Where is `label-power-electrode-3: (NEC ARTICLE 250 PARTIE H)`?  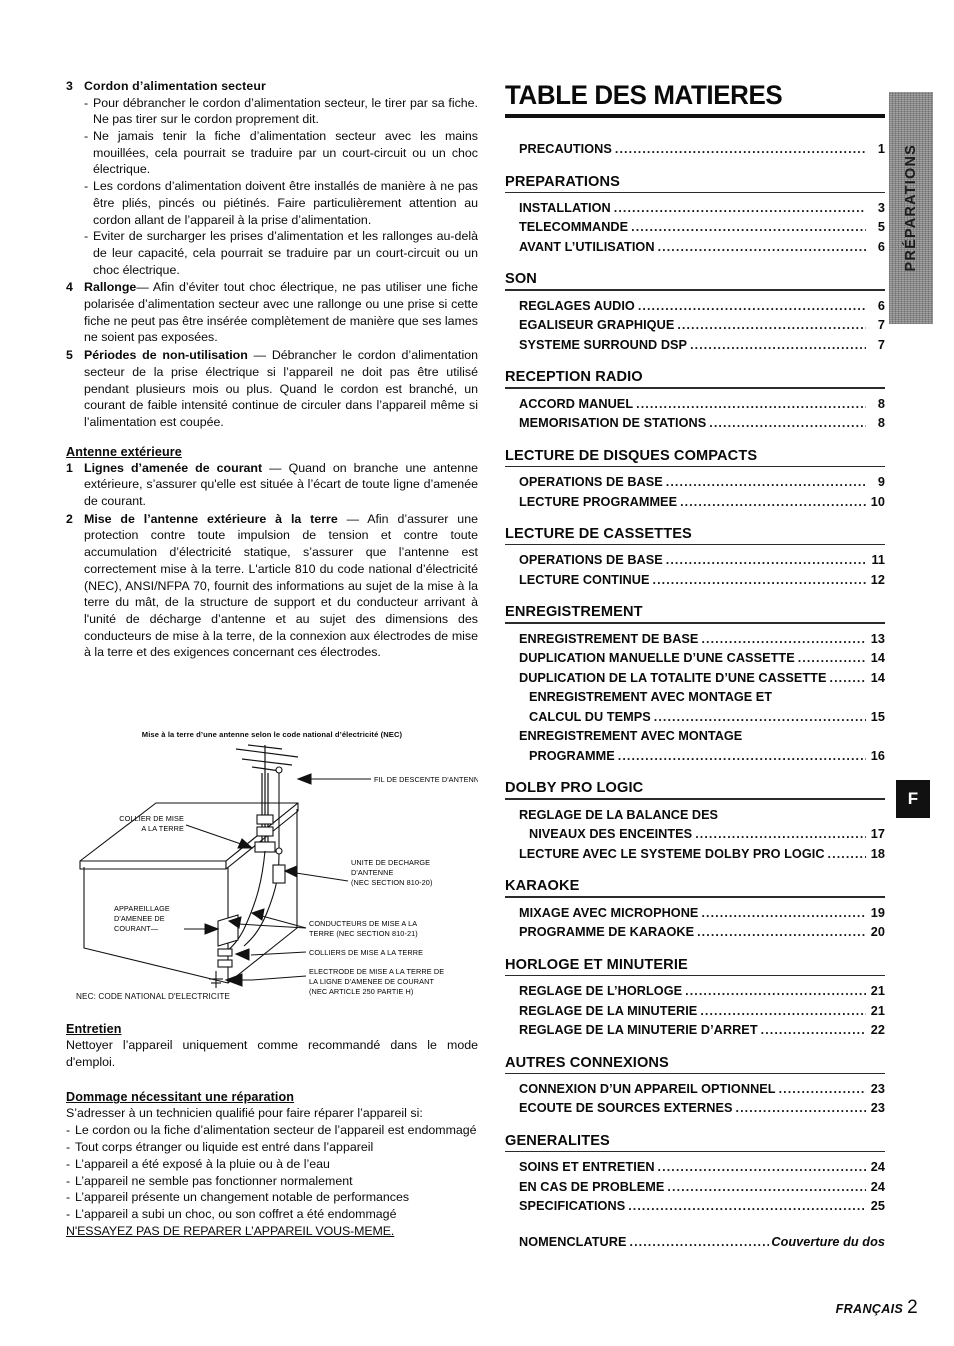 label-power-electrode-3: (NEC ARTICLE 250 PARTIE H) is located at coordinates (361, 991).